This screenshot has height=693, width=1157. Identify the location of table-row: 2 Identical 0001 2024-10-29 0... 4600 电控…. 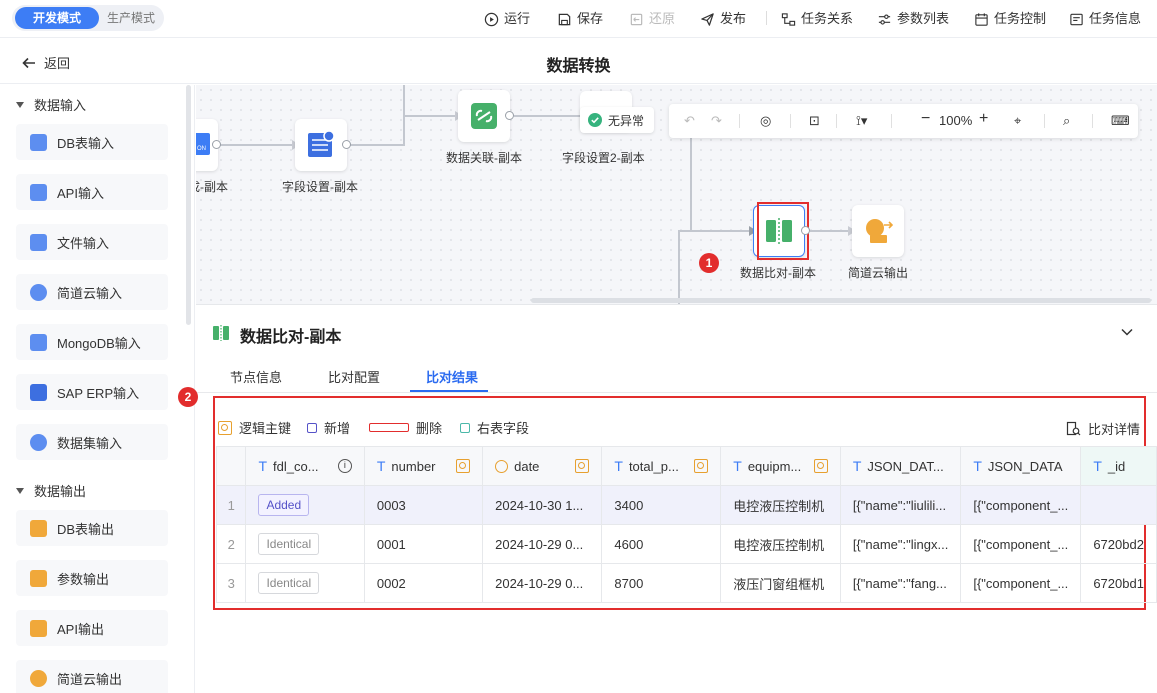
(686, 544).